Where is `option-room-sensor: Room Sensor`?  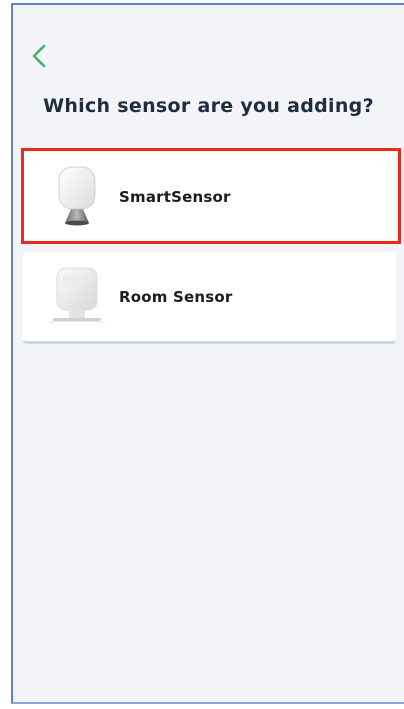
option-room-sensor: Room Sensor is located at coordinates (209, 298).